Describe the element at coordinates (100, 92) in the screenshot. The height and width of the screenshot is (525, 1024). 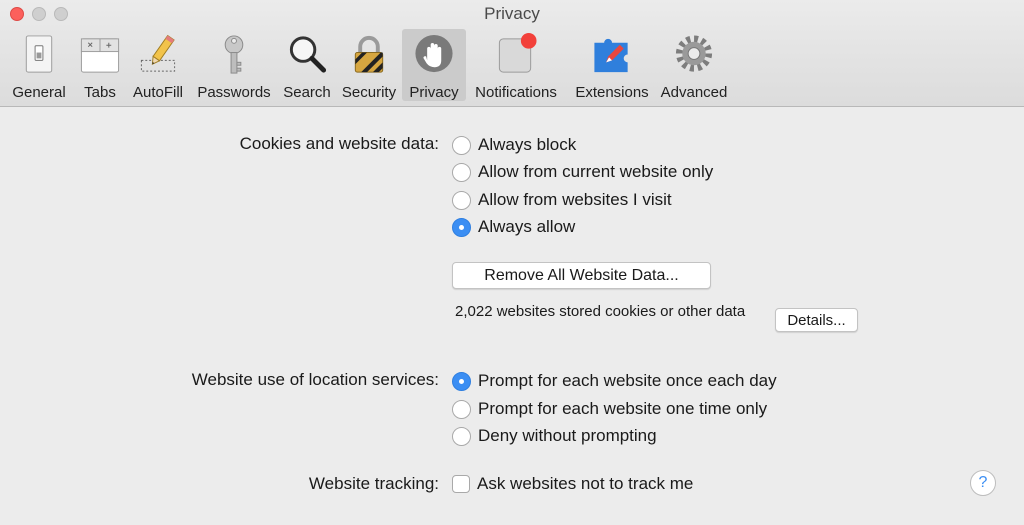
I see `tab-tabs-label: Tabs` at that location.